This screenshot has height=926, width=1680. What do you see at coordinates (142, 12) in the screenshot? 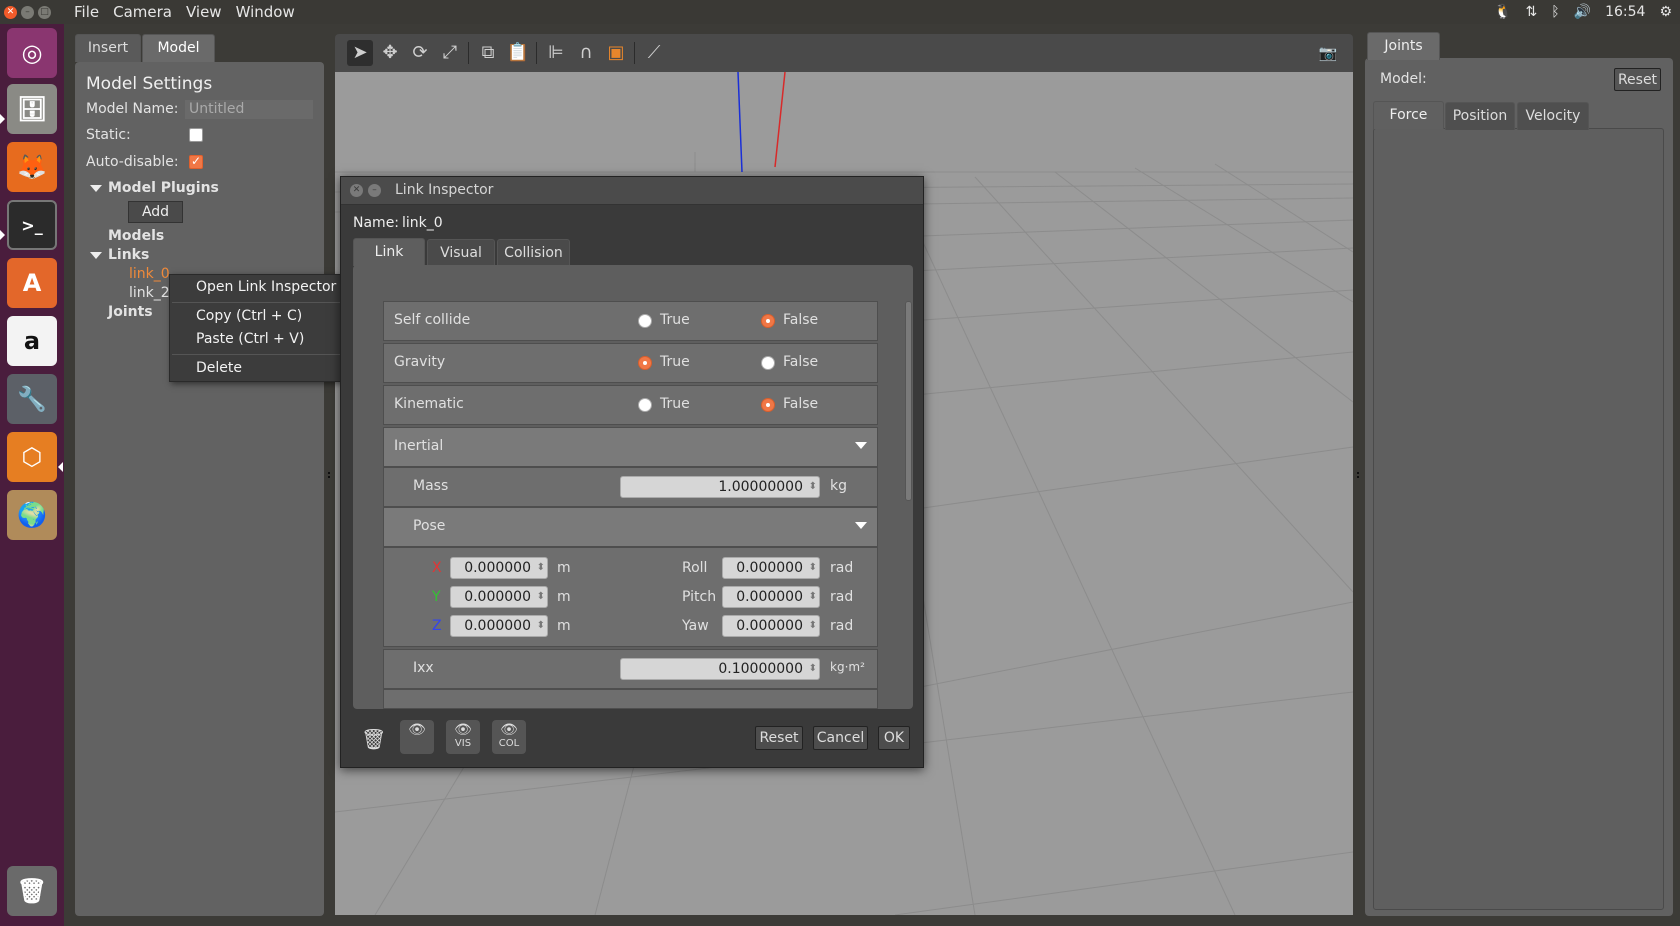
I see `menu-camera: Camera` at bounding box center [142, 12].